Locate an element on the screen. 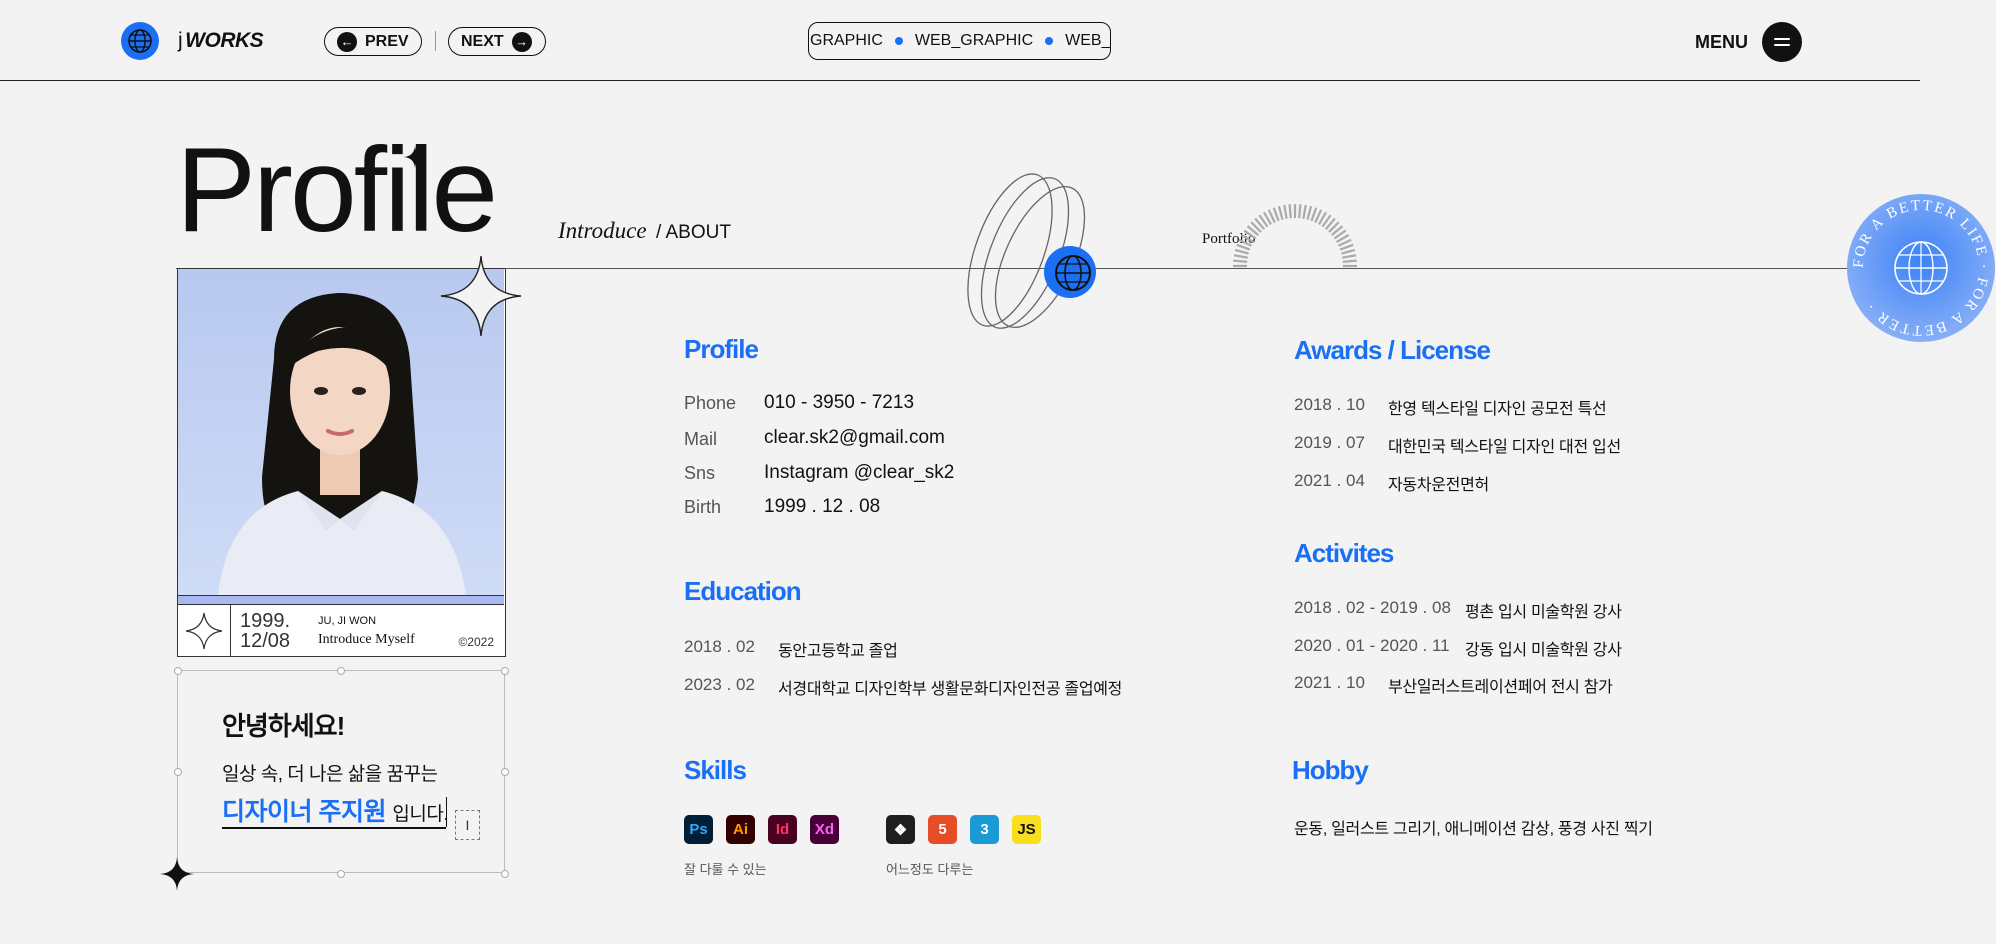  arrow-right-icon: → is located at coordinates (521, 41).